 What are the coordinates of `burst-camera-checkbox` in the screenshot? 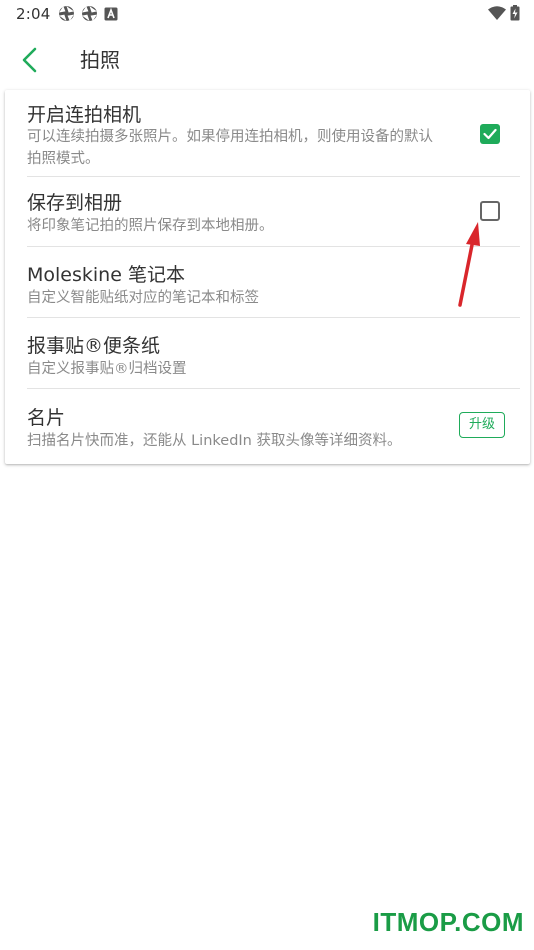 It's located at (490, 134).